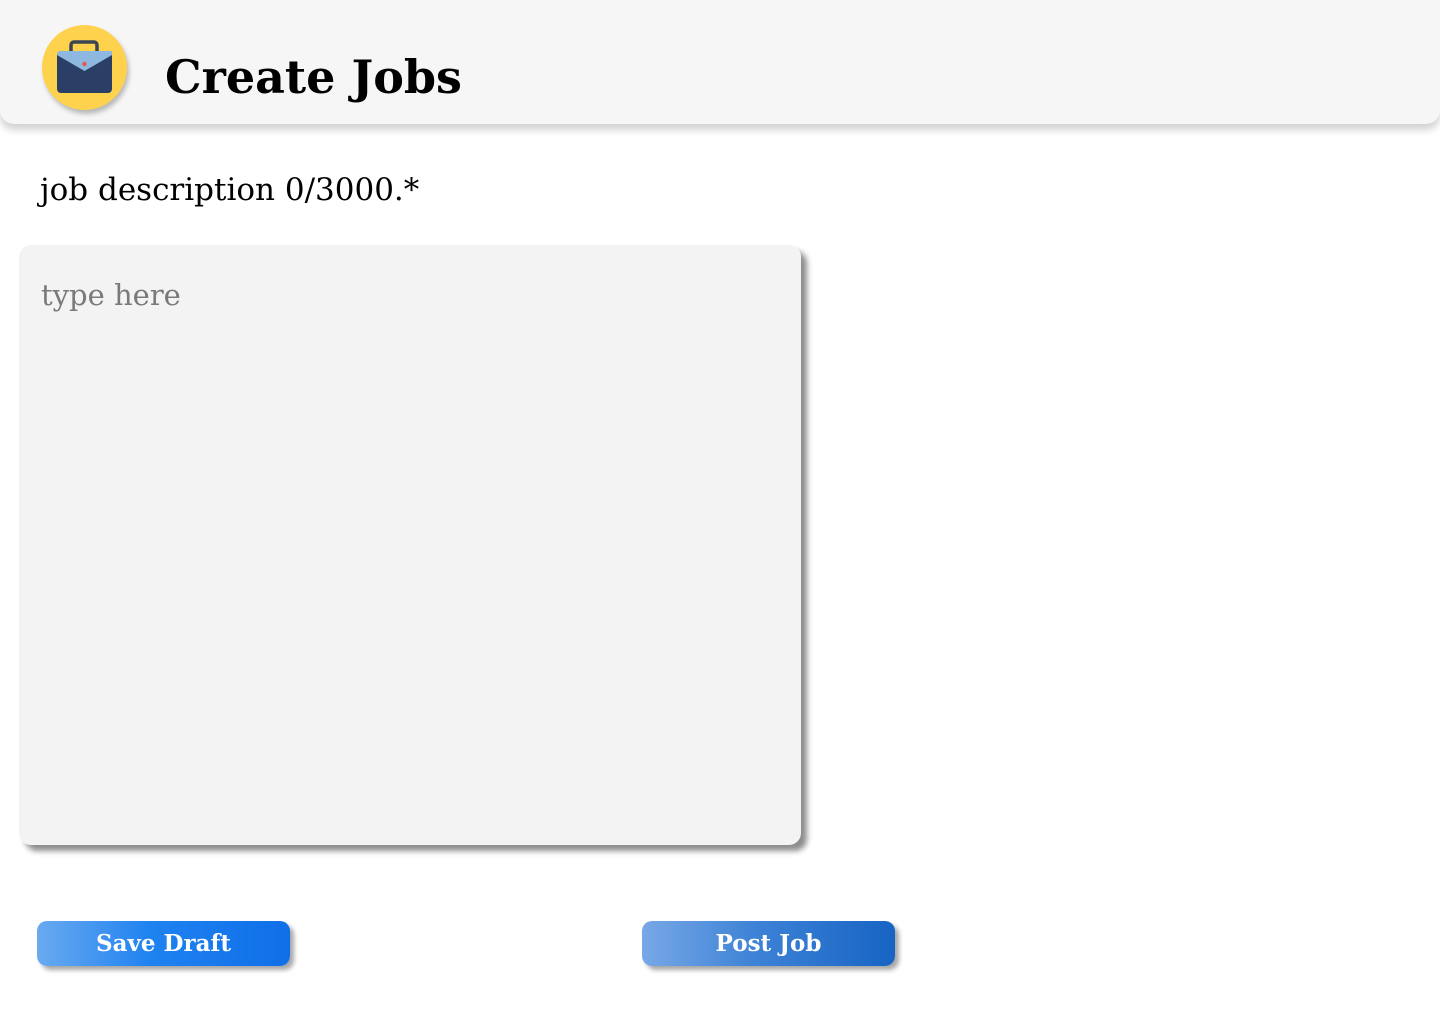 This screenshot has width=1440, height=1024. I want to click on page-header: Create Jobs, so click(720, 62).